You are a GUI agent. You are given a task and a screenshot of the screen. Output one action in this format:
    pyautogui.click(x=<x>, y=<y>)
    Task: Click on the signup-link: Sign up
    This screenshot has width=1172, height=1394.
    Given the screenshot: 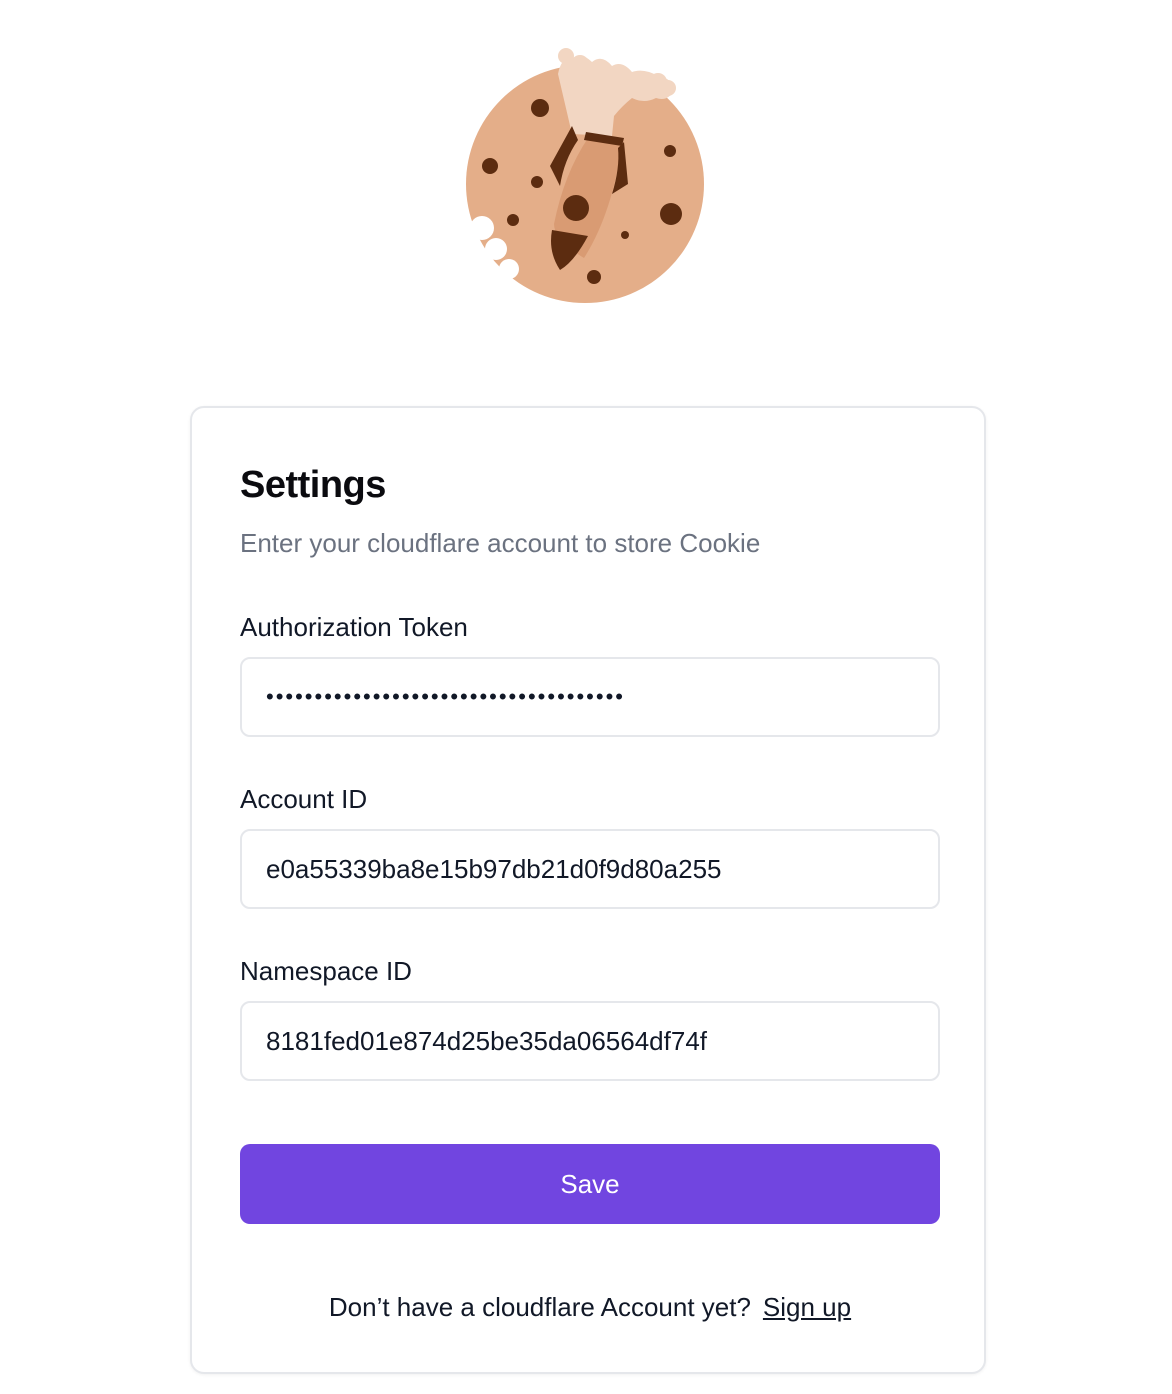 What is the action you would take?
    pyautogui.click(x=807, y=1307)
    